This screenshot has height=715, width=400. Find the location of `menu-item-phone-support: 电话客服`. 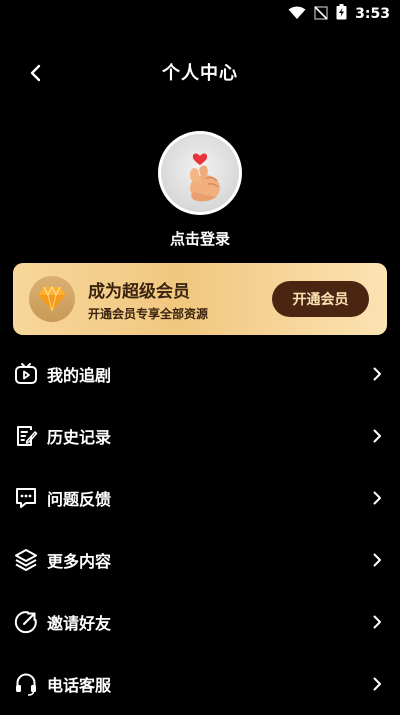

menu-item-phone-support: 电话客服 is located at coordinates (200, 684).